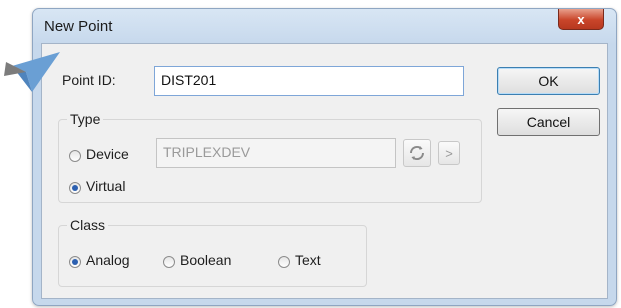 The width and height of the screenshot is (621, 308). I want to click on device-select: TRIPLEXDEV, so click(276, 153).